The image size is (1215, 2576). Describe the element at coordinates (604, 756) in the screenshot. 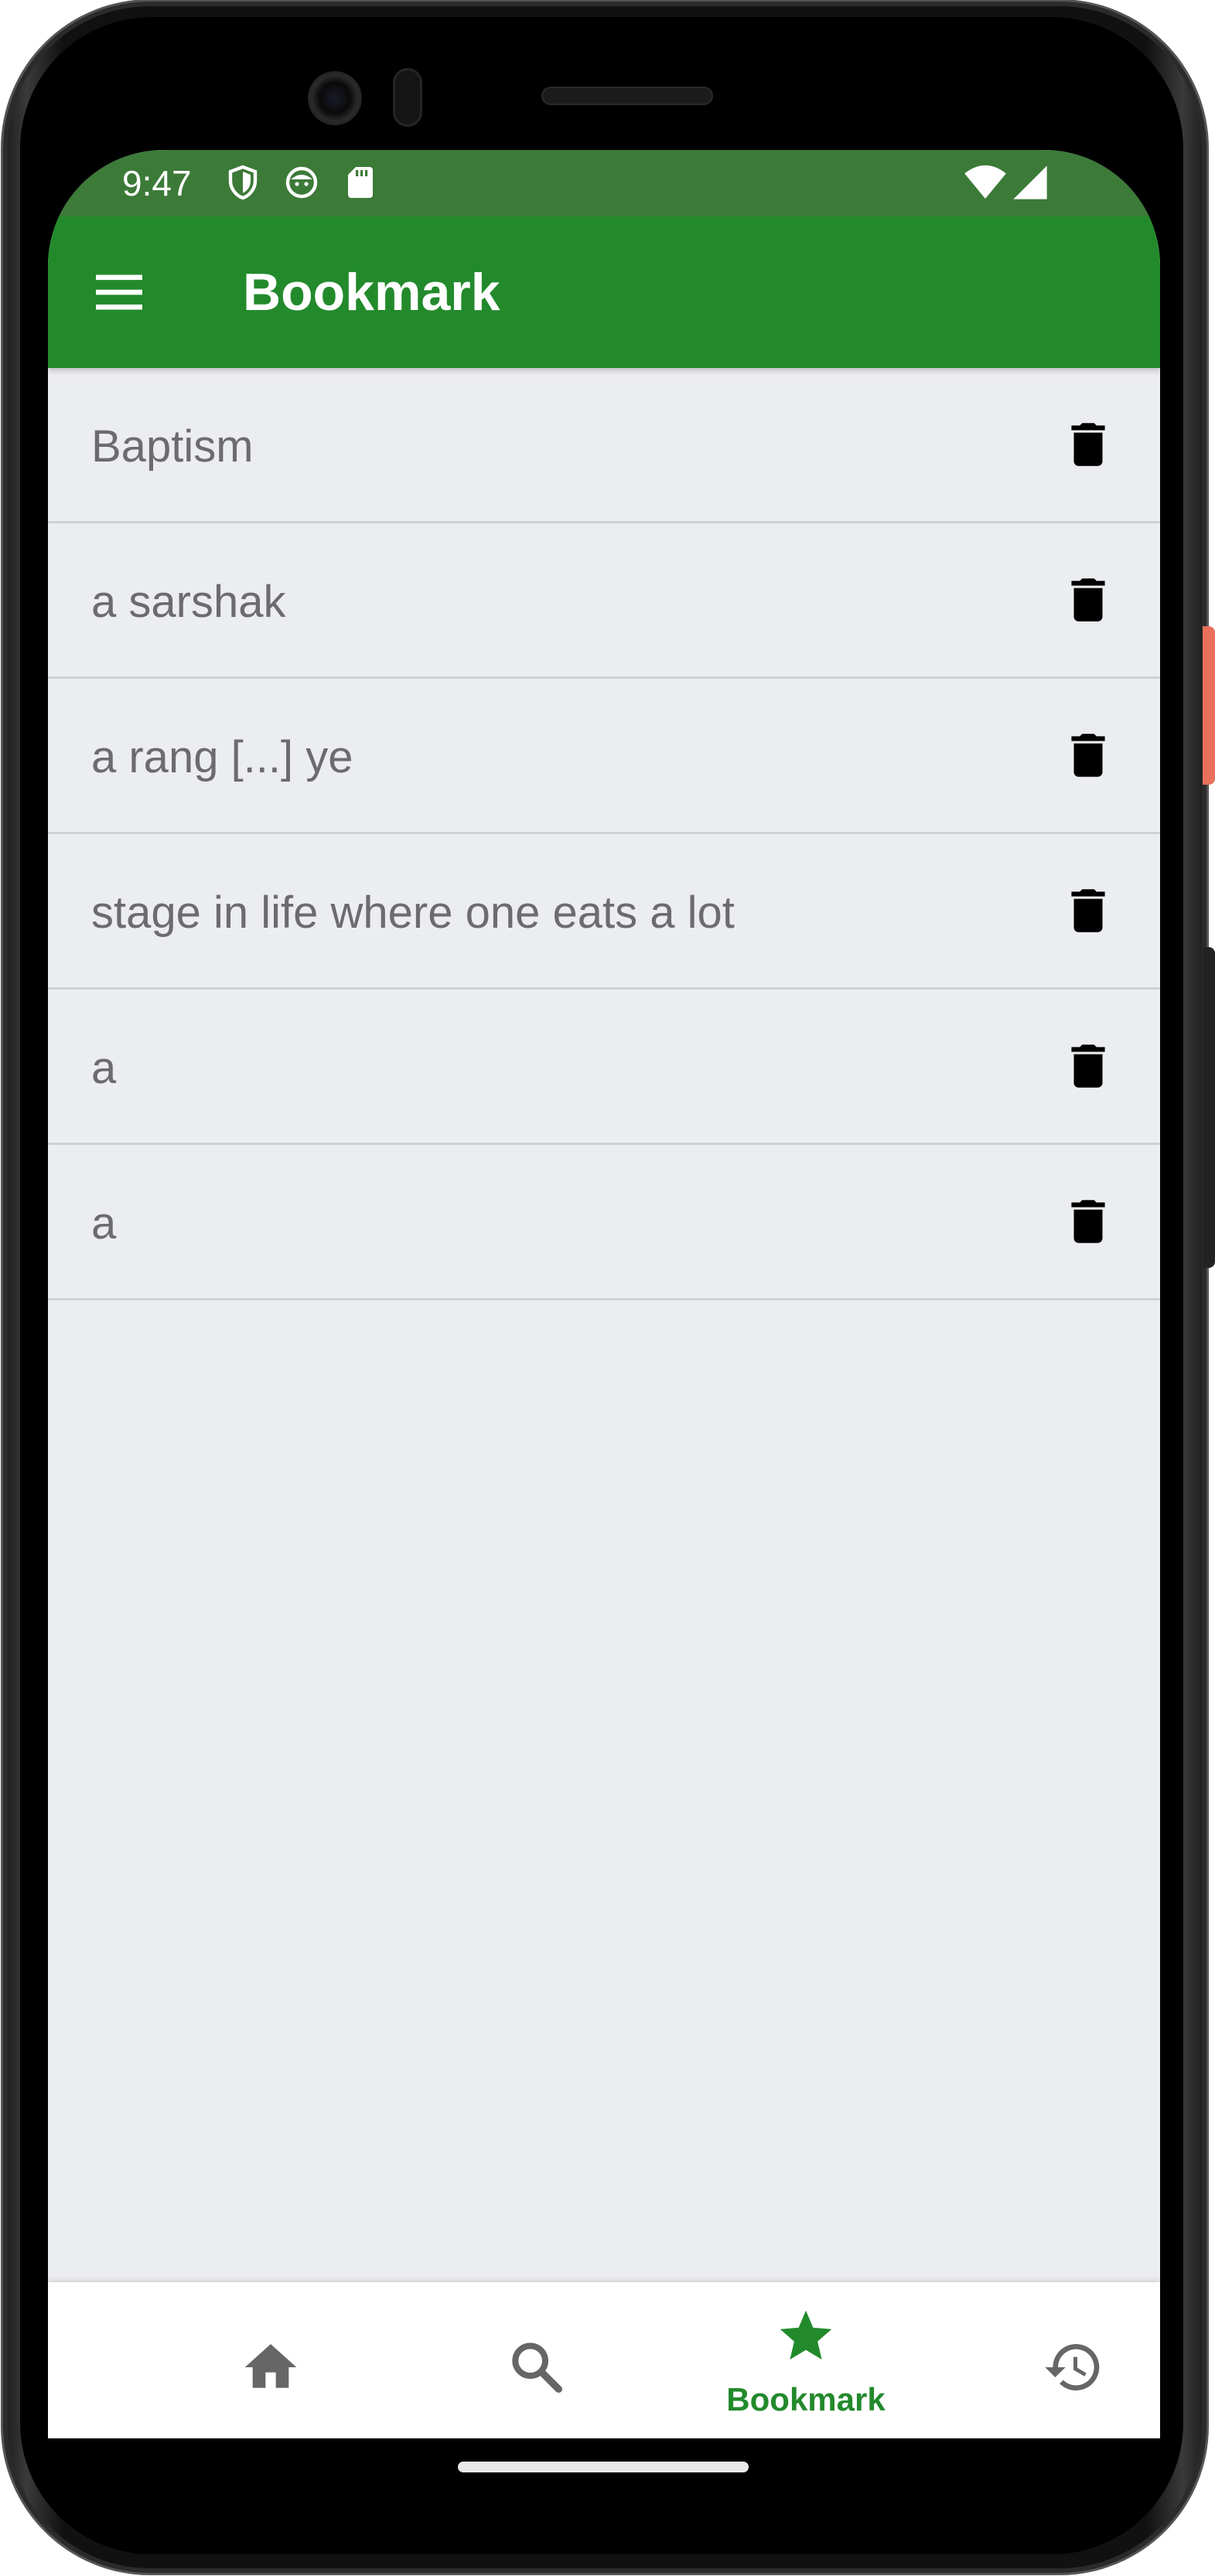

I see `list-item: a rang [...] ye` at that location.